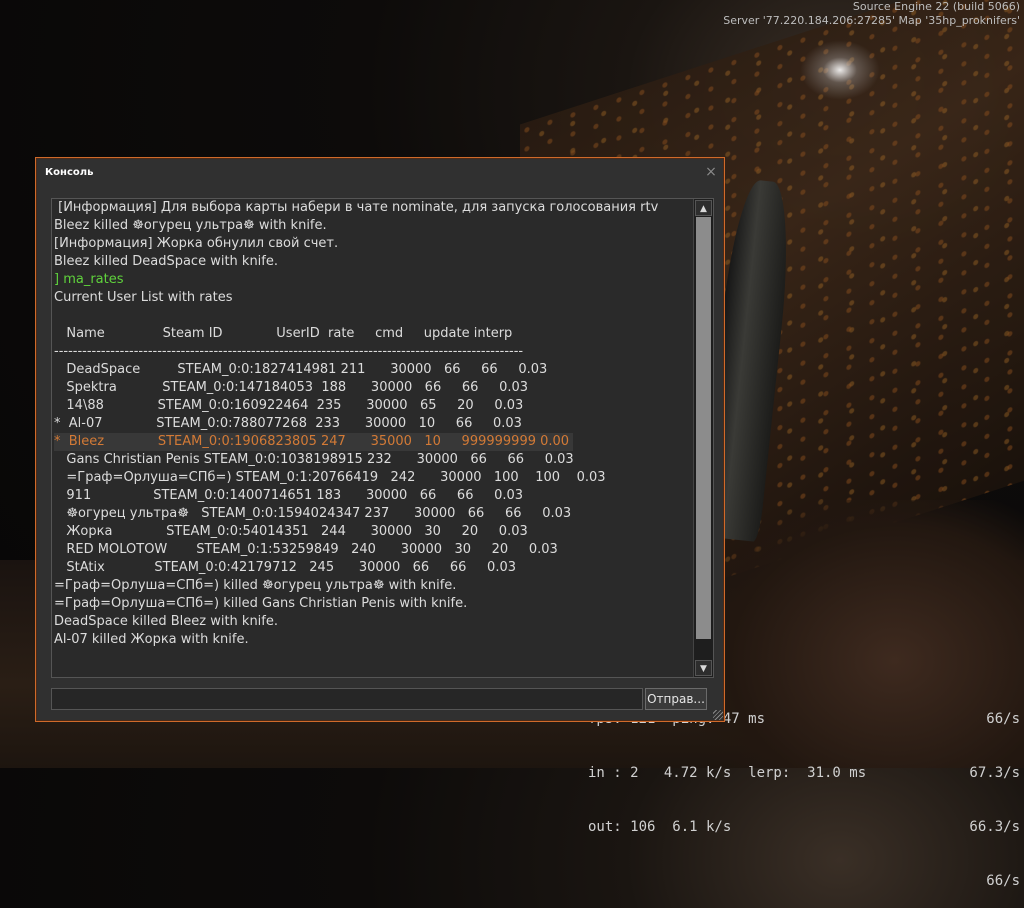 Image resolution: width=1024 pixels, height=908 pixels. Describe the element at coordinates (89, 279) in the screenshot. I see `console-line: ] ma_rates` at that location.